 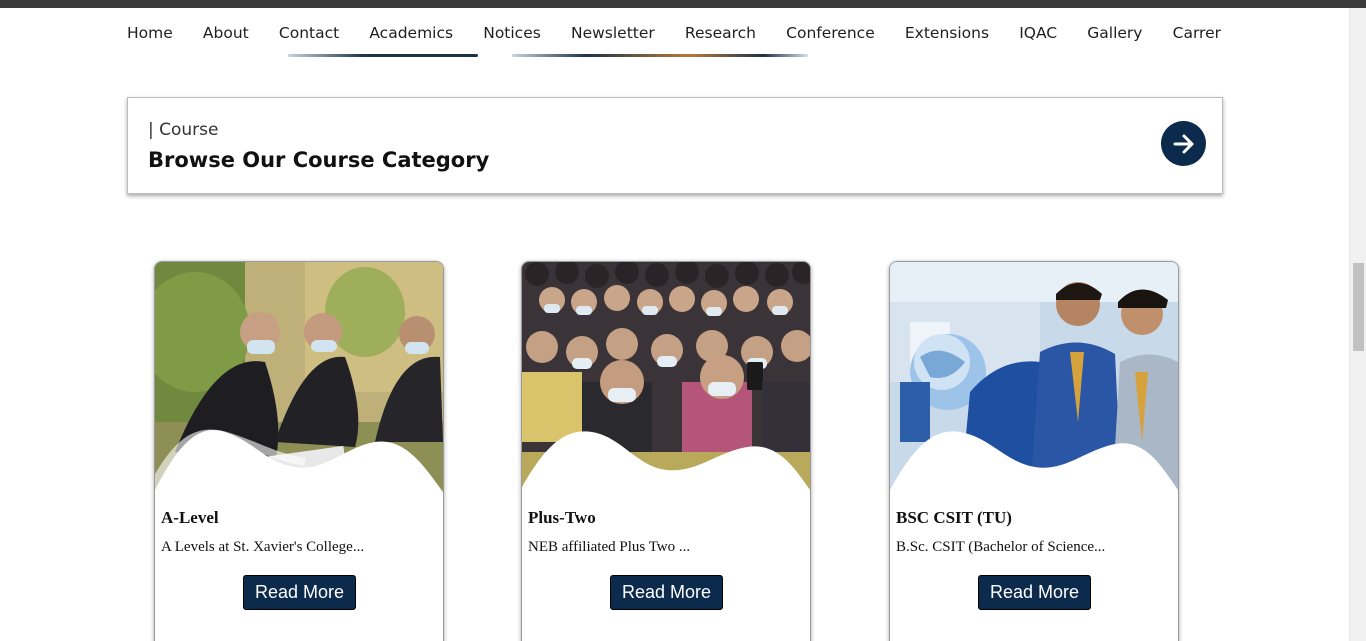 What do you see at coordinates (190, 517) in the screenshot?
I see `course-card-title: A-Level` at bounding box center [190, 517].